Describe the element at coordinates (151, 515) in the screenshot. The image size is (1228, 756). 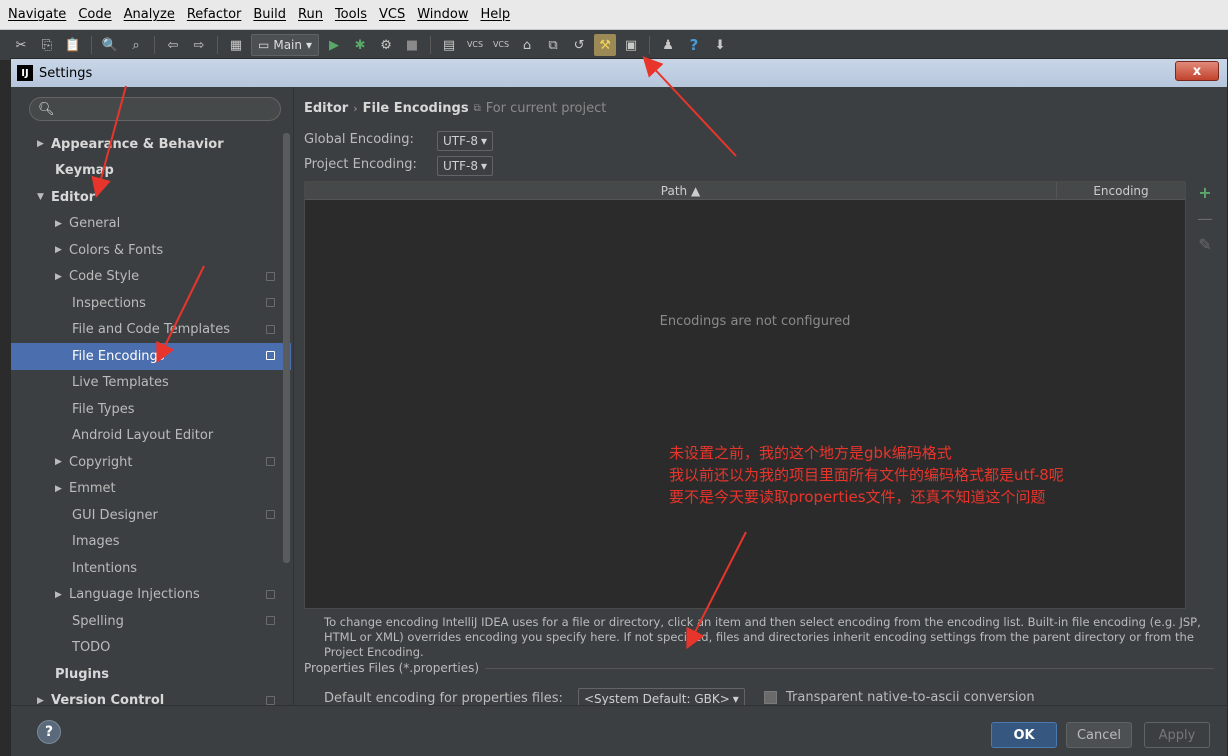
I see `sidebar-item-gui-designer: GUI Designer` at that location.